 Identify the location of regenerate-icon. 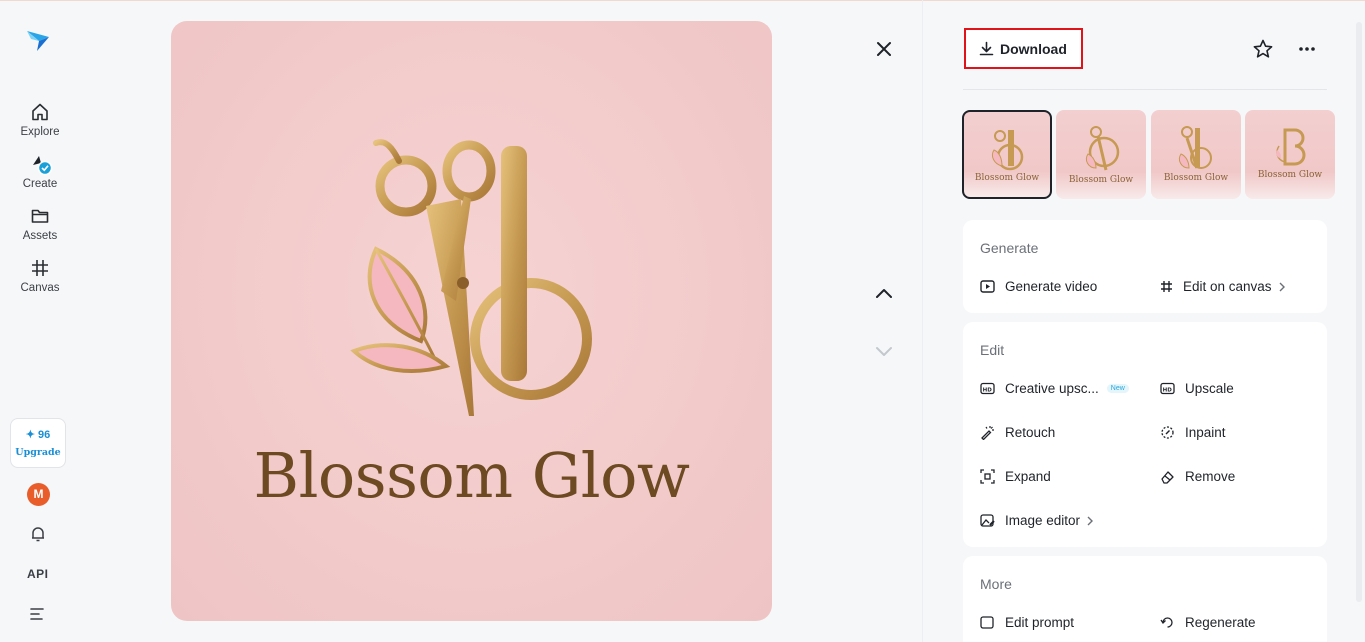
(1166, 622).